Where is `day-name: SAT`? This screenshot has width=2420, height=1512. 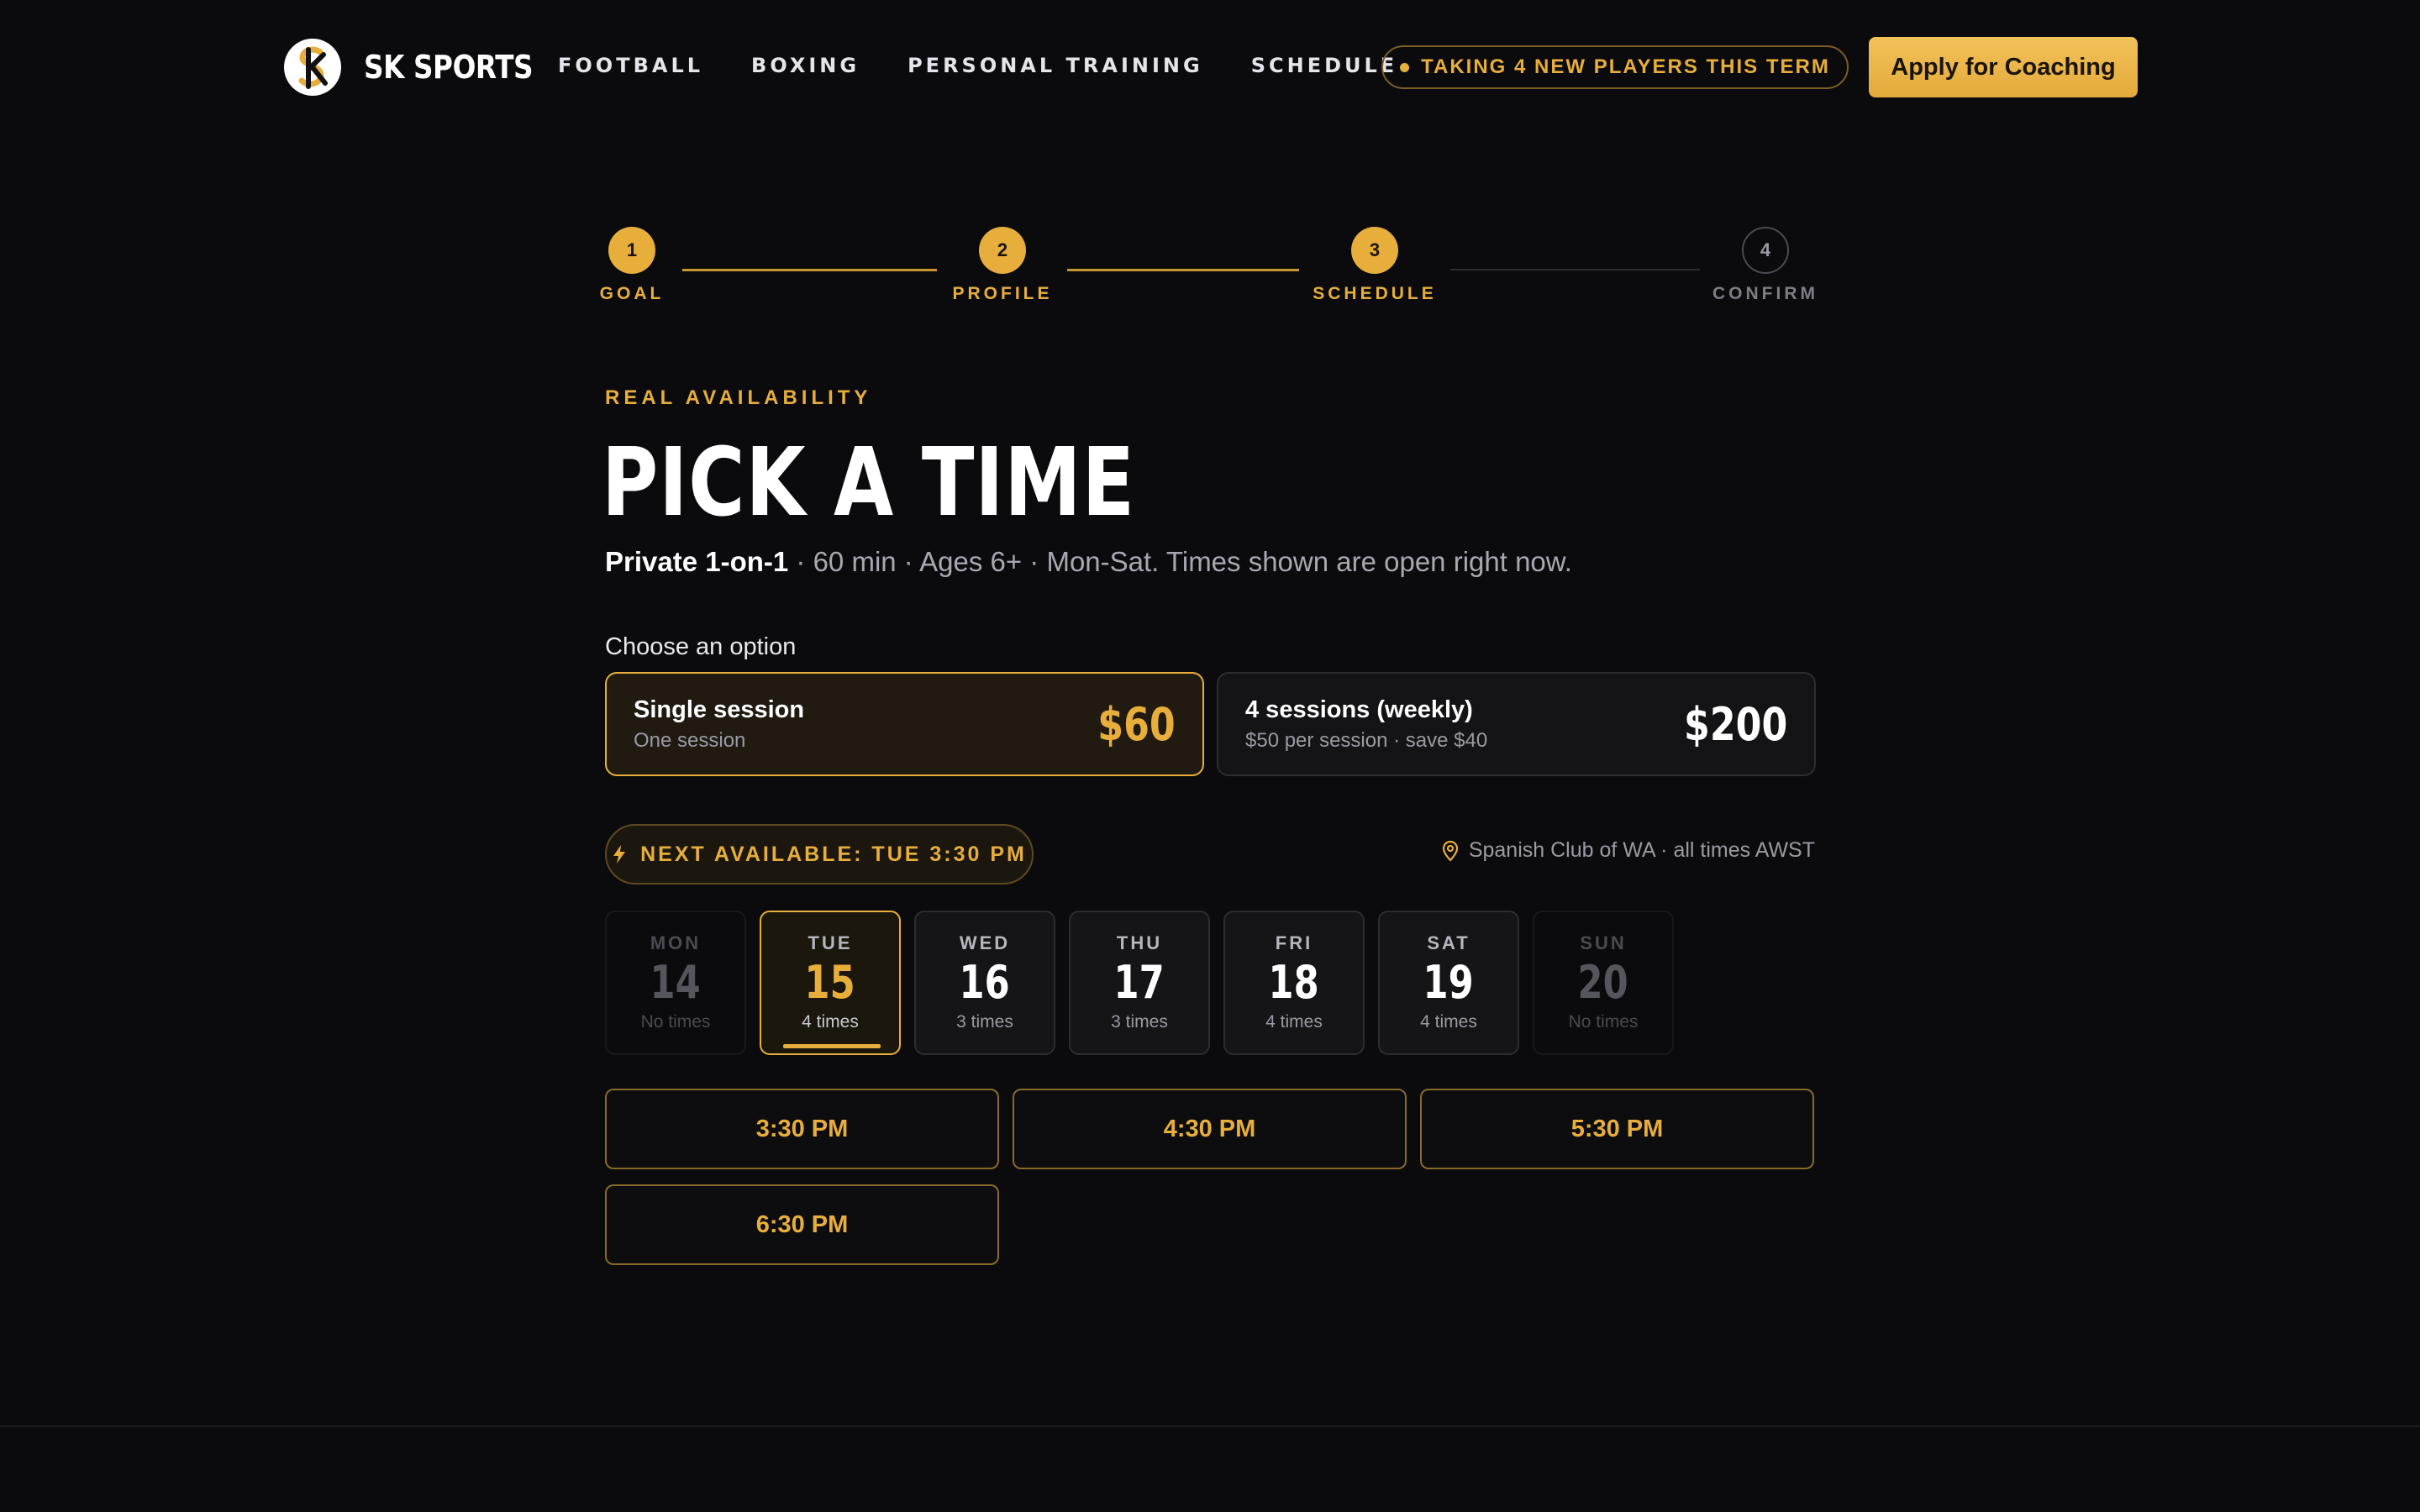 day-name: SAT is located at coordinates (1448, 942).